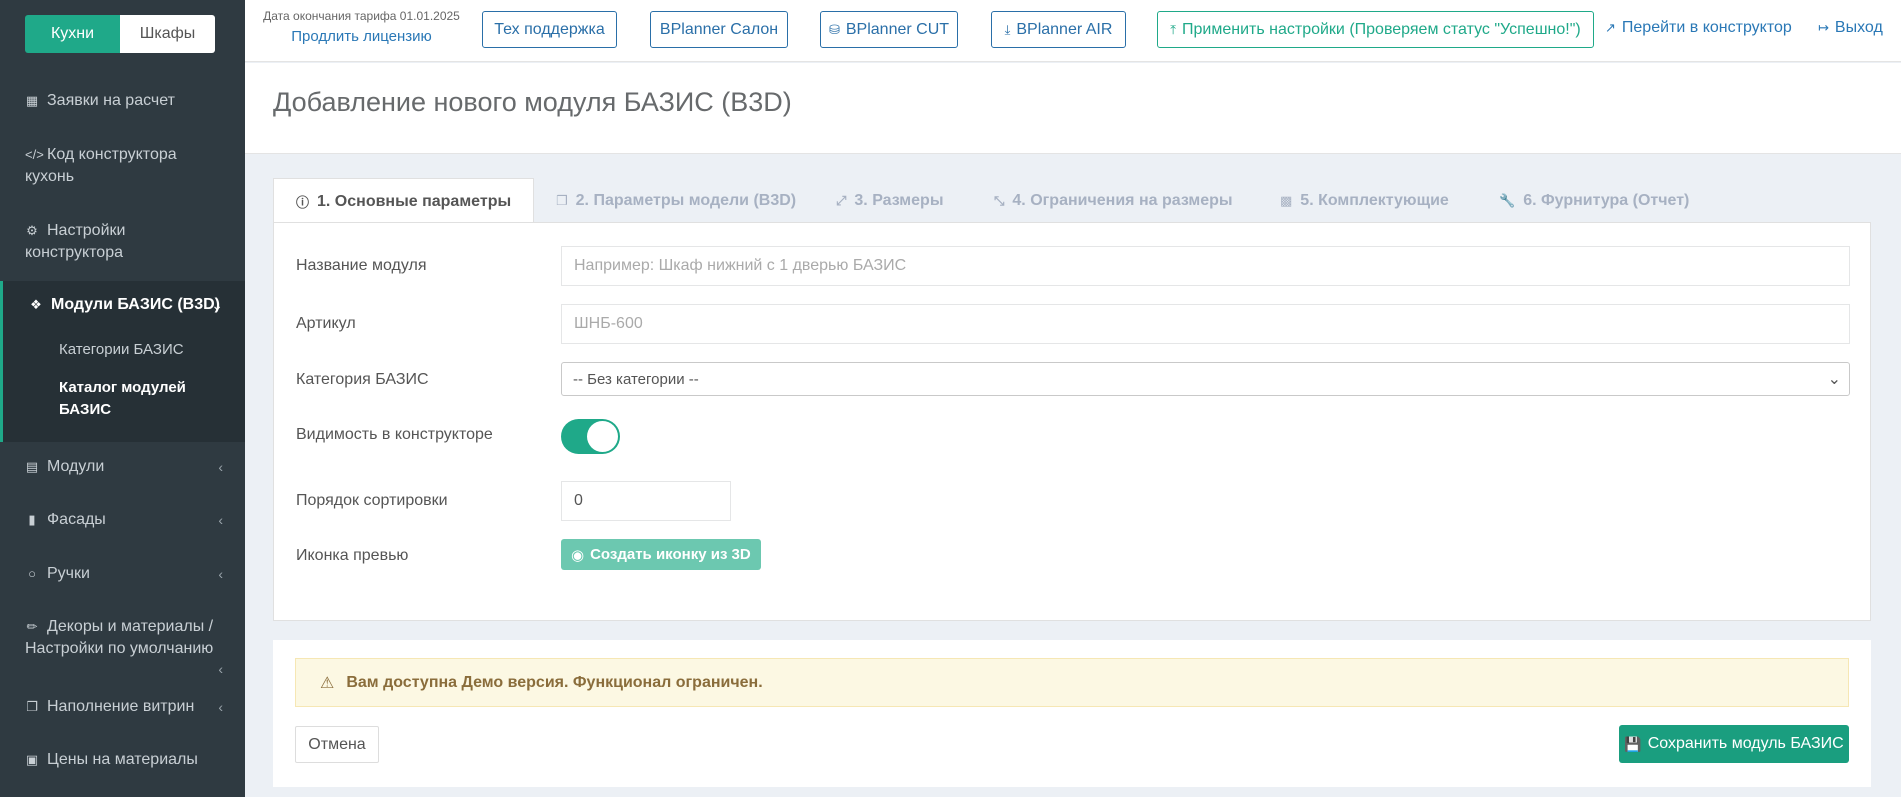  What do you see at coordinates (361, 36) in the screenshot?
I see `extend-license-link: Продлить лицензию` at bounding box center [361, 36].